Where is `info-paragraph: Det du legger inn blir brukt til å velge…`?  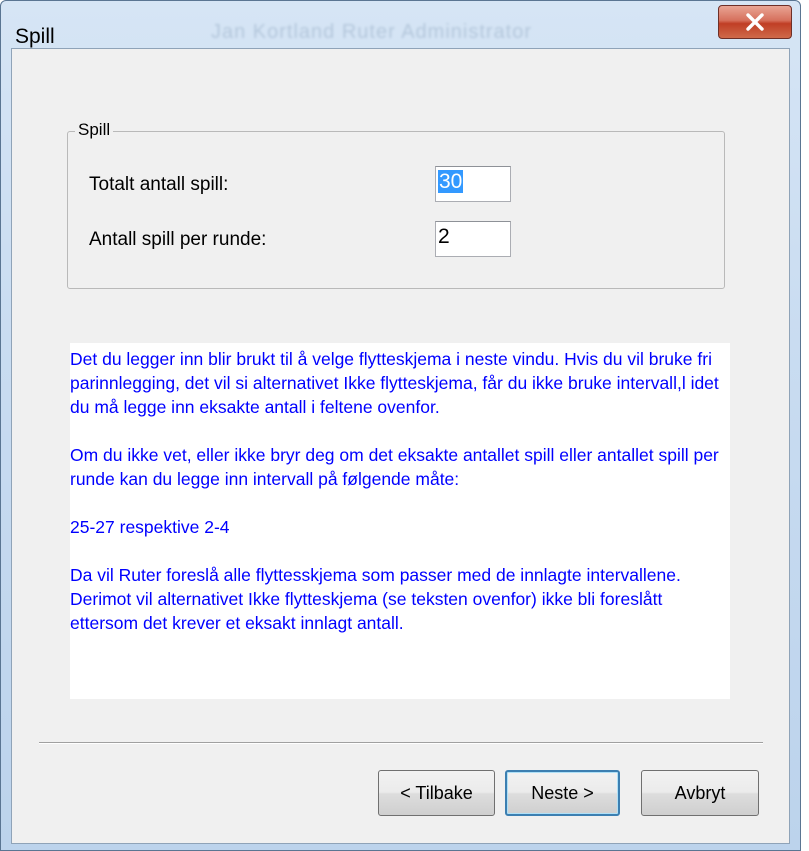 info-paragraph: Det du legger inn blir brukt til å velge… is located at coordinates (394, 383).